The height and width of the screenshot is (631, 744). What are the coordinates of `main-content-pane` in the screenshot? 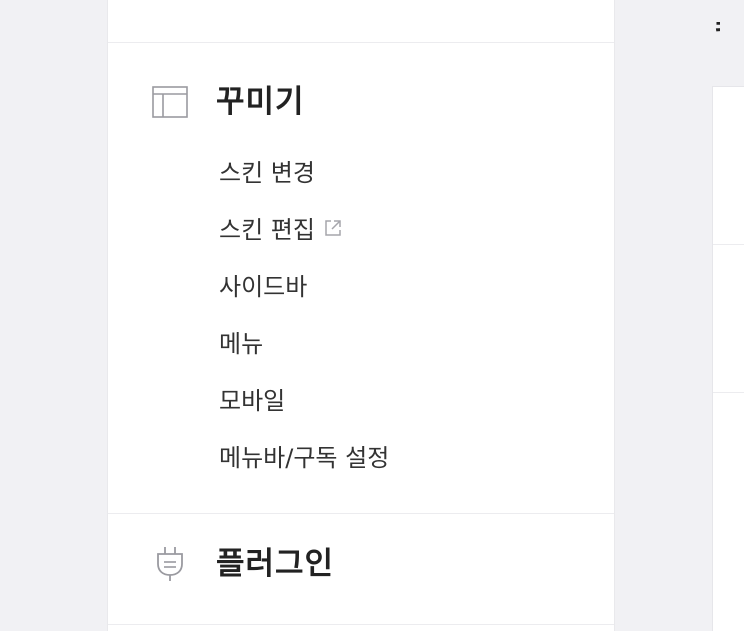 It's located at (728, 358).